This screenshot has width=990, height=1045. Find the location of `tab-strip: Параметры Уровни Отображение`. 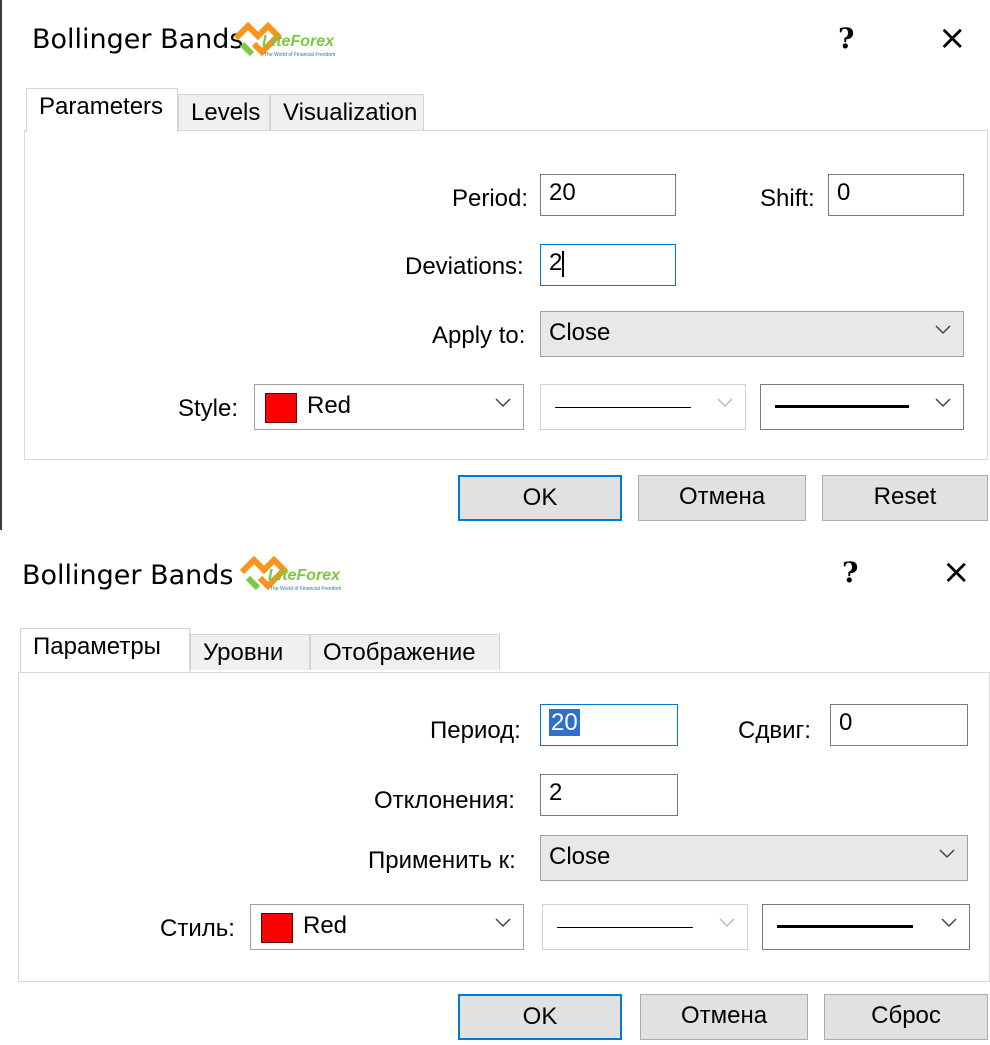

tab-strip: Параметры Уровни Отображение is located at coordinates (260, 651).